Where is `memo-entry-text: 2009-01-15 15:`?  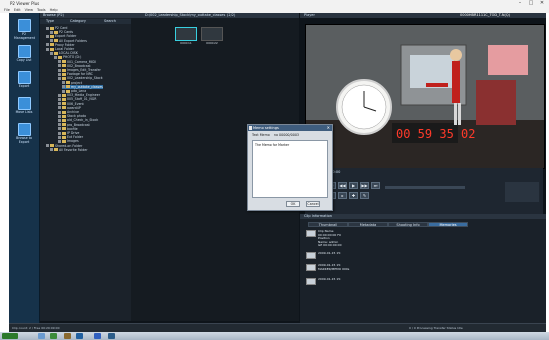
memo-entry-text: 2009-01-15 15: is located at coordinates (330, 253).